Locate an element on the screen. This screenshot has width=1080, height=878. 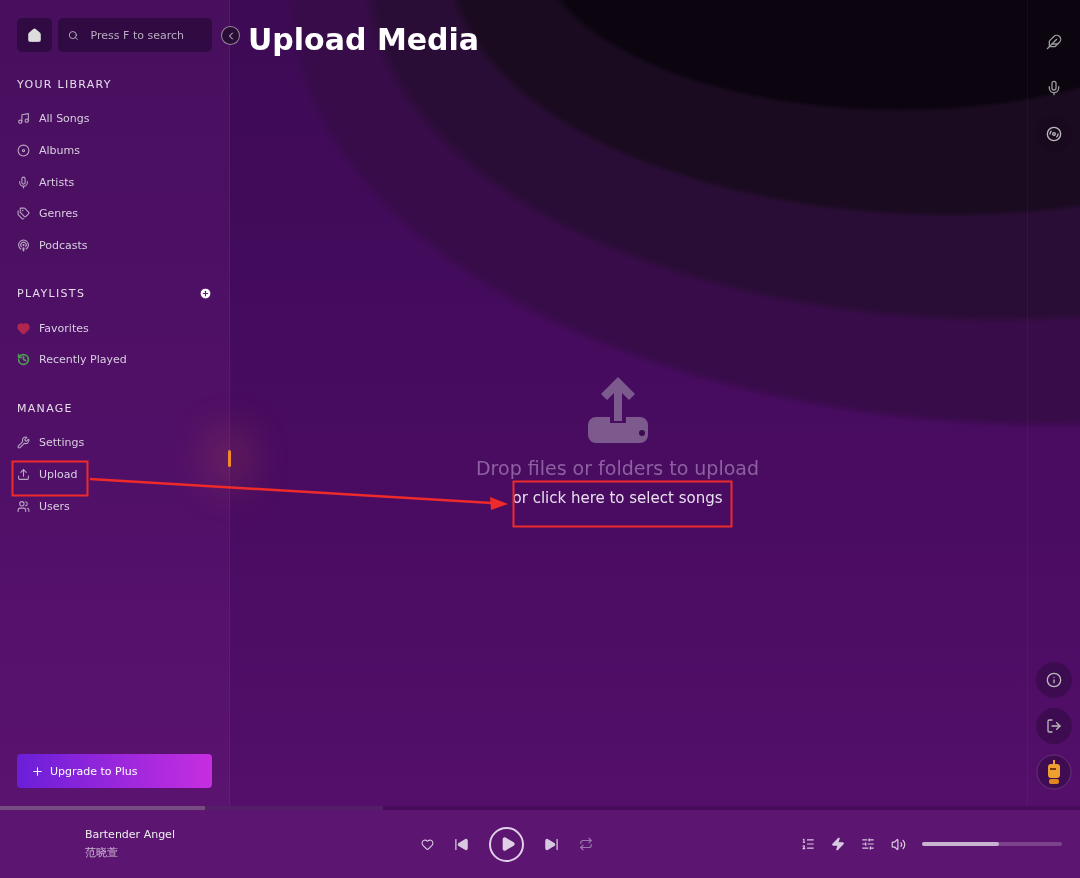
sidebar-item: Upload is located at coordinates (114, 474).